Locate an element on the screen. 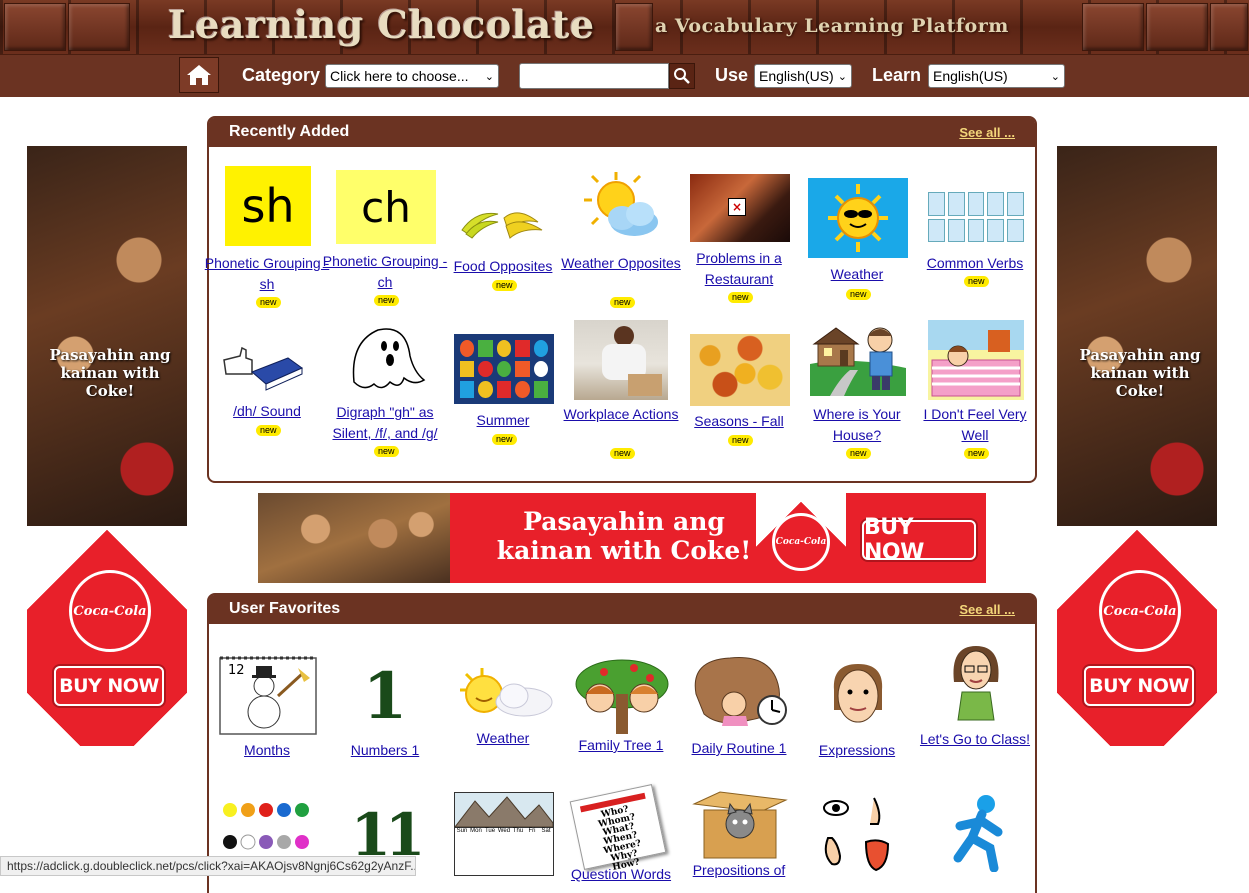  calendar-day: Mon is located at coordinates (476, 831).